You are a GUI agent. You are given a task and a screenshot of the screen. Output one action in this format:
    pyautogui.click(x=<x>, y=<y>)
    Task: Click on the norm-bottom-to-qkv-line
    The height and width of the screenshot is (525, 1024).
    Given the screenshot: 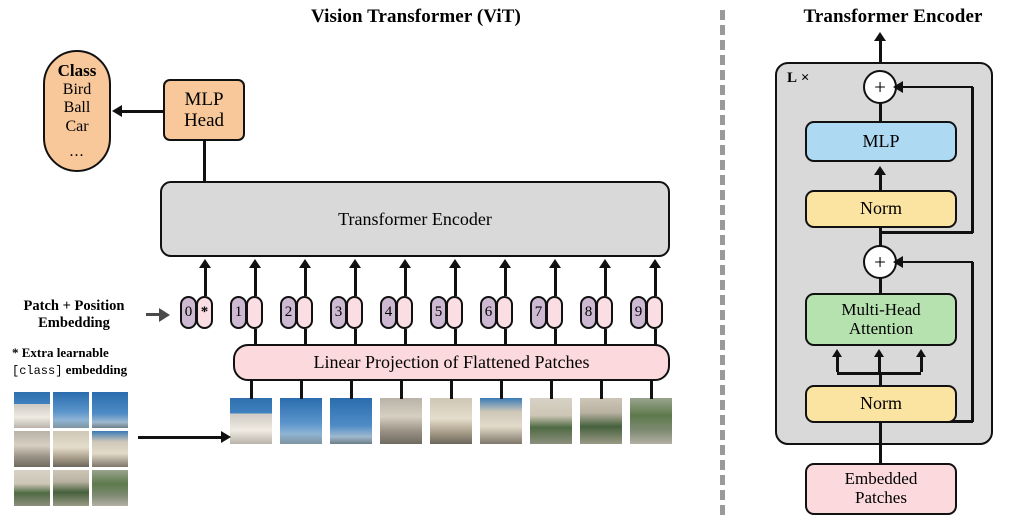 What is the action you would take?
    pyautogui.click(x=880, y=379)
    